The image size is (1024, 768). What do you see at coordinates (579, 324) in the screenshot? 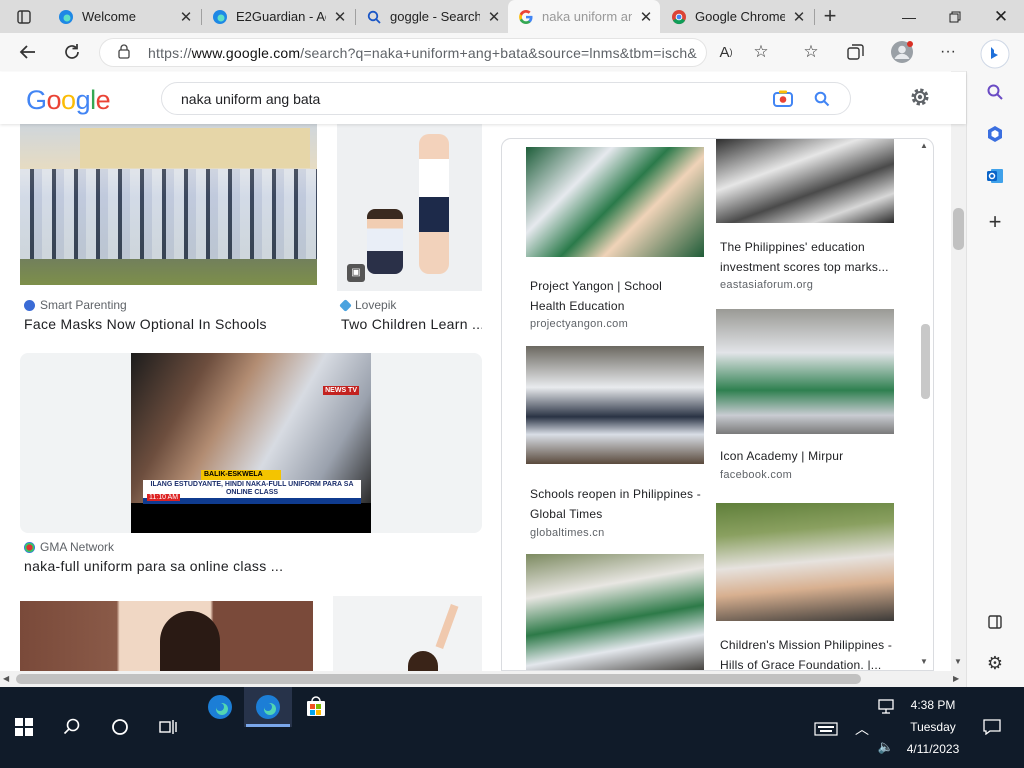
I see `panel-domain: projectyangon.com` at bounding box center [579, 324].